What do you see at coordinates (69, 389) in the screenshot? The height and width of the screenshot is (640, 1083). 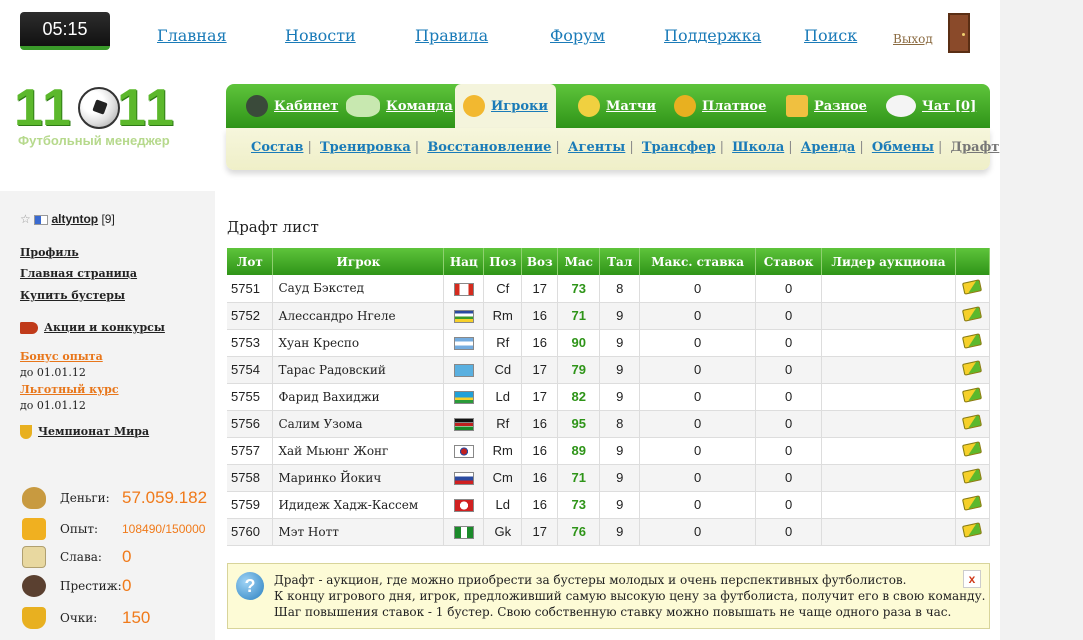 I see `discount-rate-link: Льготный курс` at bounding box center [69, 389].